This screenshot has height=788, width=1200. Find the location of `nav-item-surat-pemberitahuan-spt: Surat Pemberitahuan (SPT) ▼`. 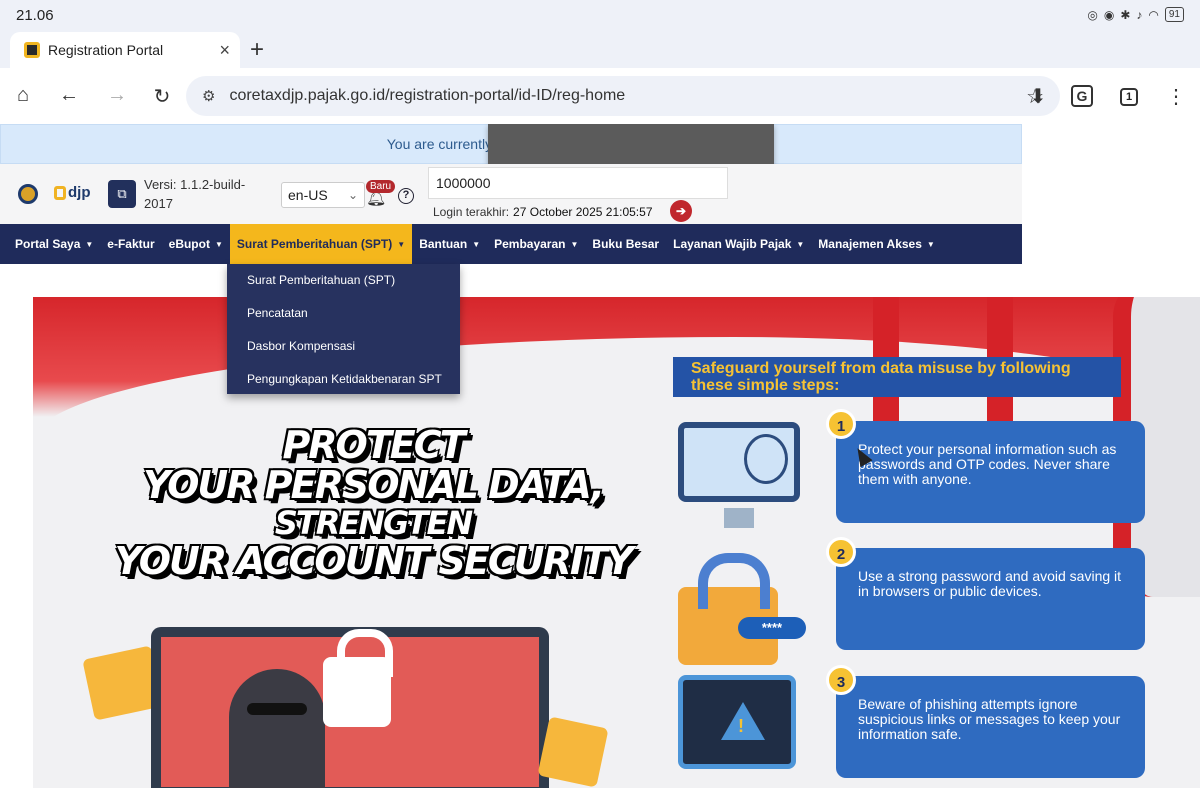

nav-item-surat-pemberitahuan-spt: Surat Pemberitahuan (SPT) ▼ is located at coordinates (321, 244).